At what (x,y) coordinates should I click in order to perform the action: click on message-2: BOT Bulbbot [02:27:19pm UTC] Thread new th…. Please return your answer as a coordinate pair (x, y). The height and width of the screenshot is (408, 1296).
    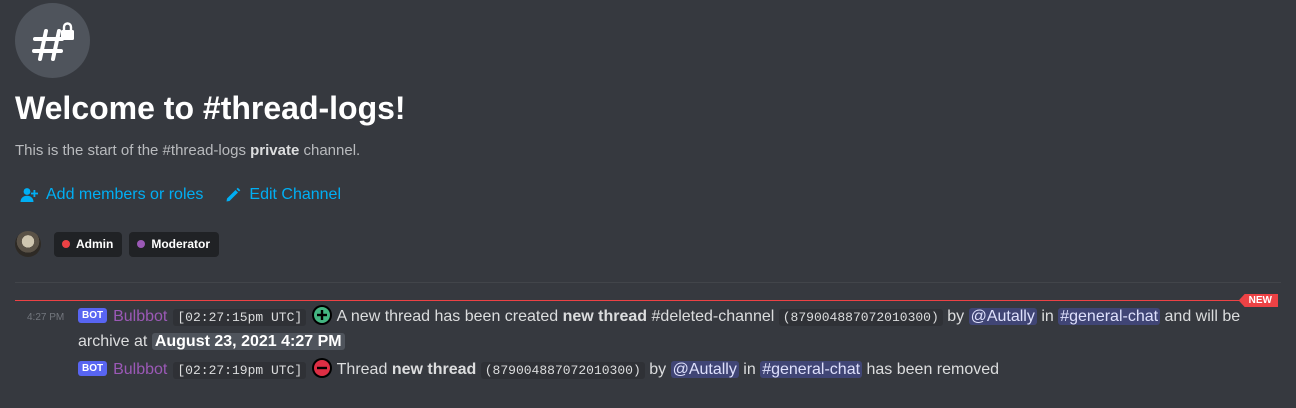
    Looking at the image, I should click on (538, 370).